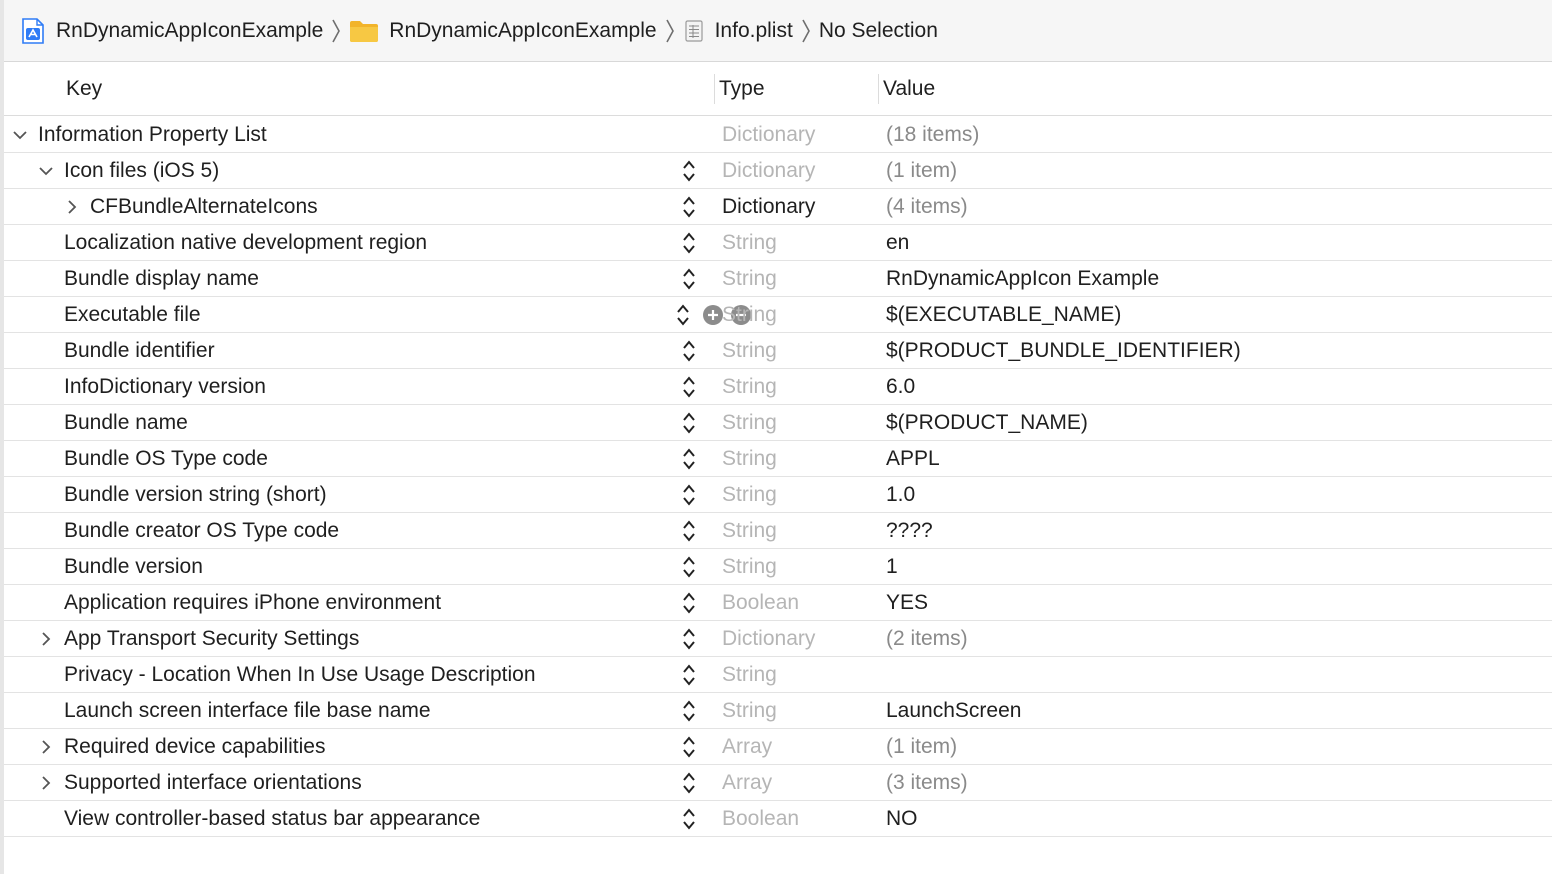 Image resolution: width=1552 pixels, height=874 pixels. Describe the element at coordinates (778, 315) in the screenshot. I see `plist-row: Executable file String $(EXECUTABLE_NAME)` at that location.